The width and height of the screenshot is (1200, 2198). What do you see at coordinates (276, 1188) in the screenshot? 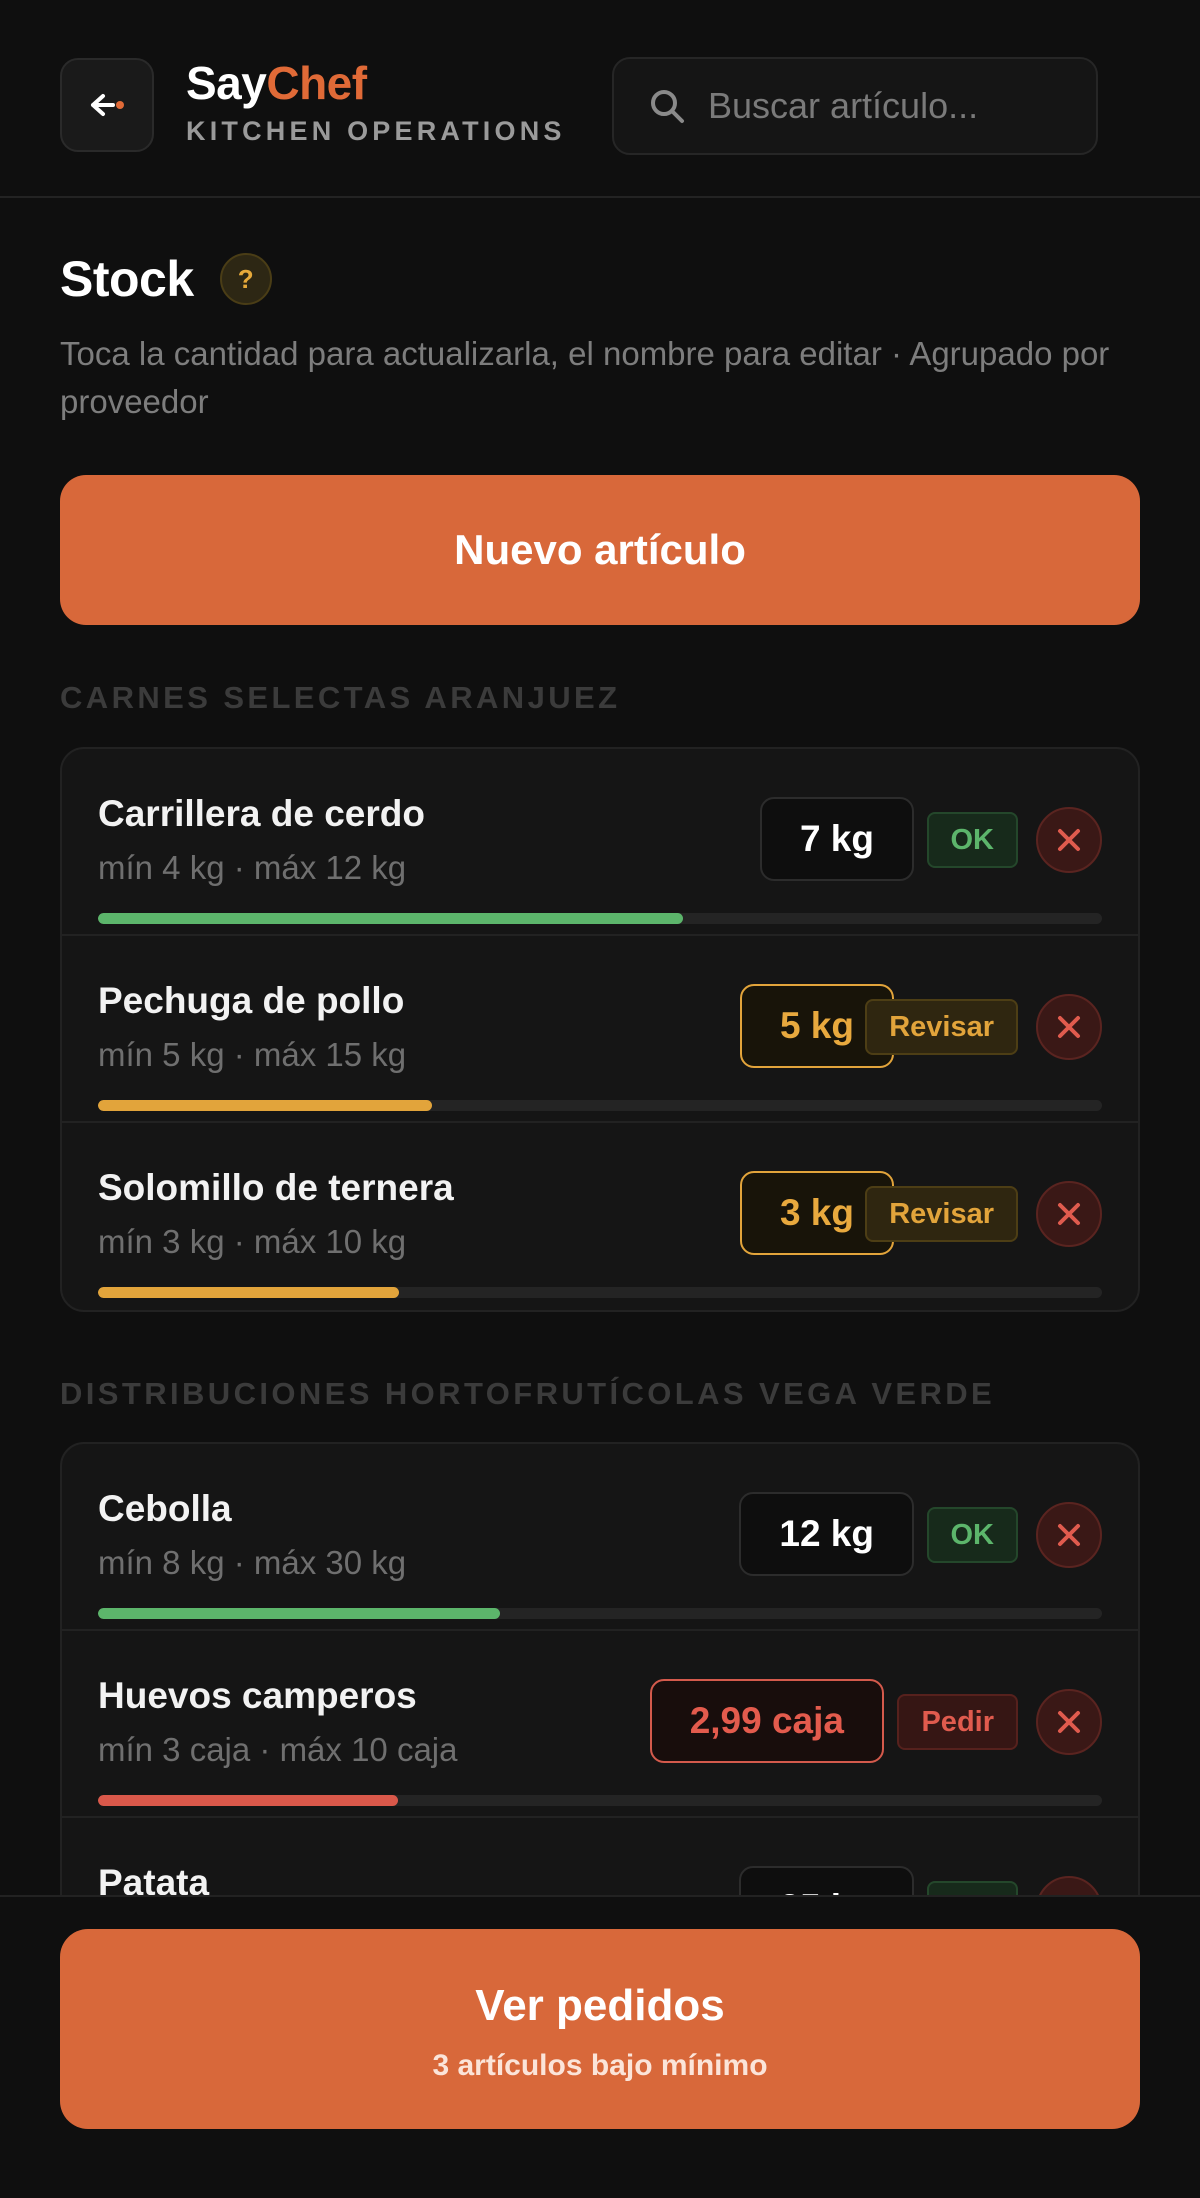
I see `item-name: Solomillo de ternera` at bounding box center [276, 1188].